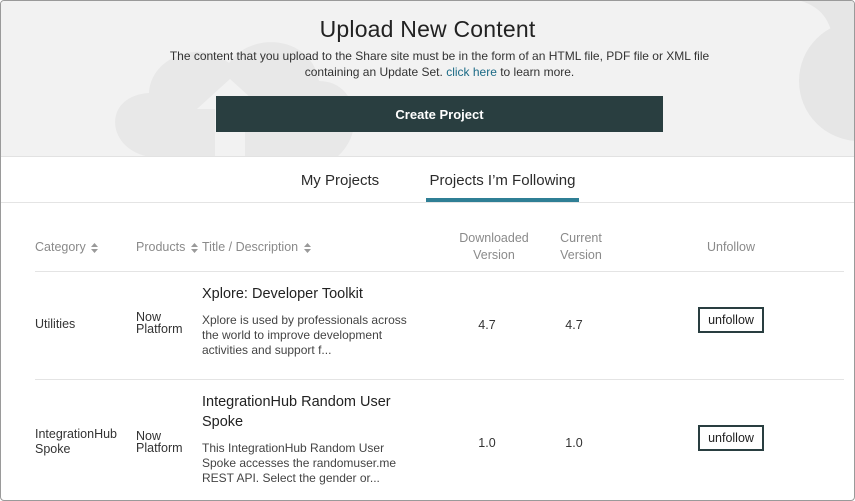  I want to click on project-title-link: IntegrationHub Random User Spoke, so click(296, 412).